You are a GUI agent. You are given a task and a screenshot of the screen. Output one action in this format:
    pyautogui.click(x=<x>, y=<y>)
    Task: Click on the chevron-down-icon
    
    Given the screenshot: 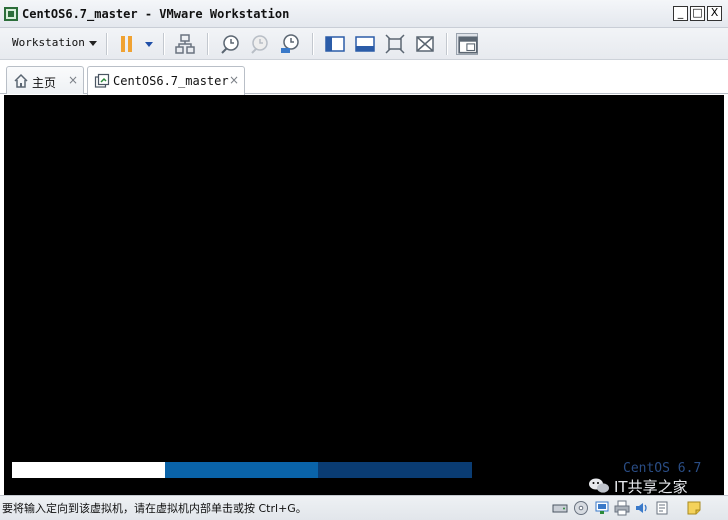 What is the action you would take?
    pyautogui.click(x=92, y=43)
    